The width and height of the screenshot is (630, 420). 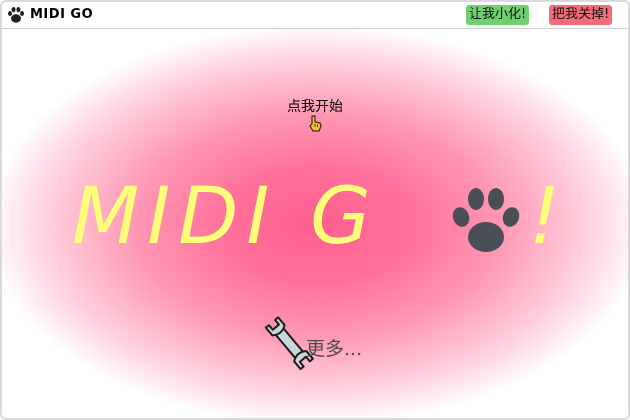 What do you see at coordinates (315, 15) in the screenshot?
I see `title-bar: MIDI GO 让我小化! 把我关掉!` at bounding box center [315, 15].